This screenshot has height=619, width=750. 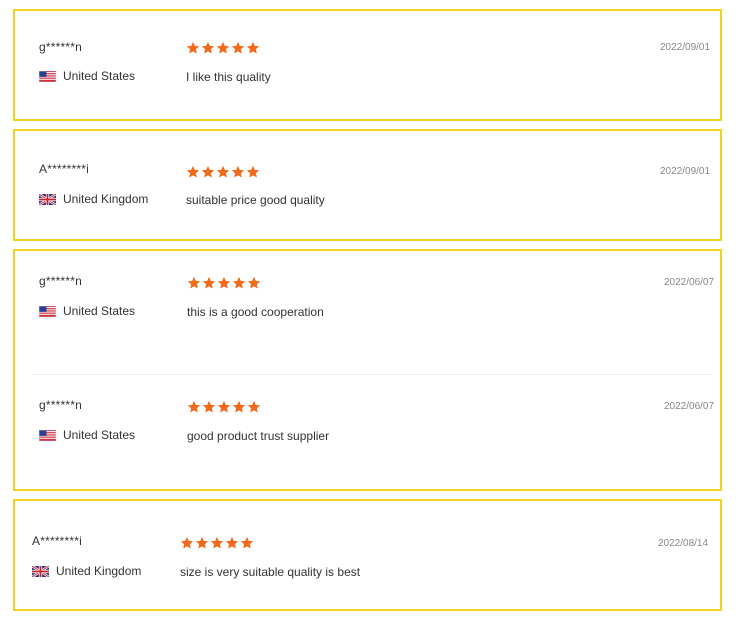 I want to click on review-comment: size is very suitable quality is best, so click(x=270, y=572).